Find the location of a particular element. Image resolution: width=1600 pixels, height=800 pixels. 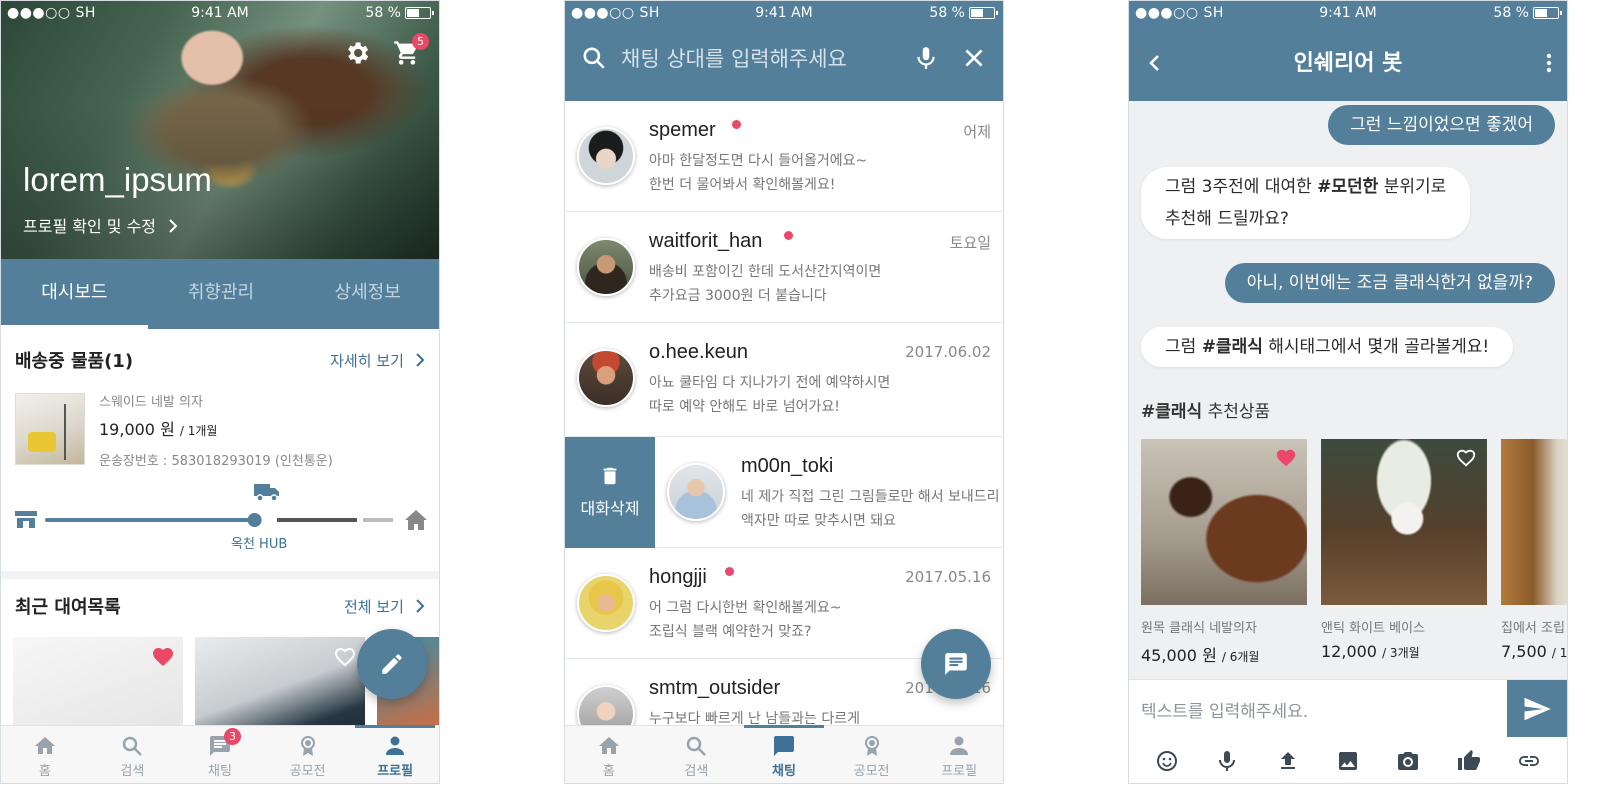

product-period: / 1 is located at coordinates (1559, 653).